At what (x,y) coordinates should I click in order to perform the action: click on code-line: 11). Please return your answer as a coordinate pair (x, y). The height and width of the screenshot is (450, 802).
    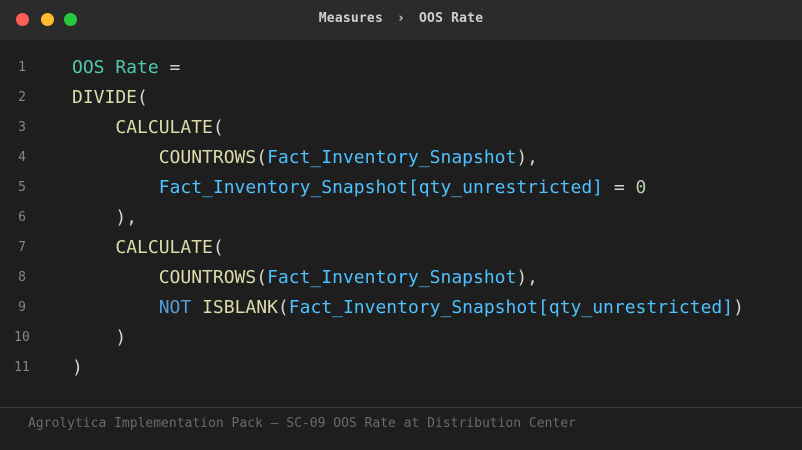
    Looking at the image, I should click on (401, 368).